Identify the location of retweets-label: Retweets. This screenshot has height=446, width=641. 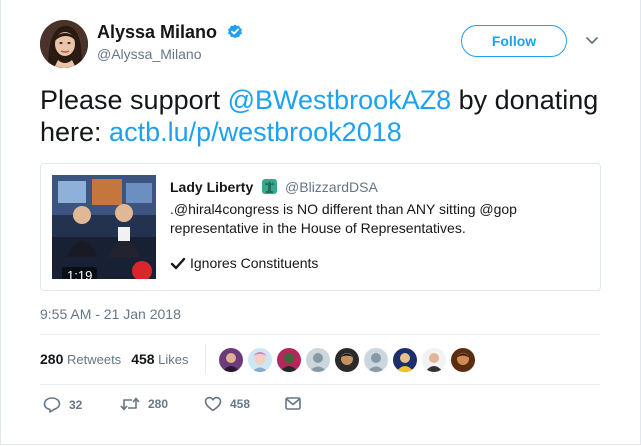
(94, 359).